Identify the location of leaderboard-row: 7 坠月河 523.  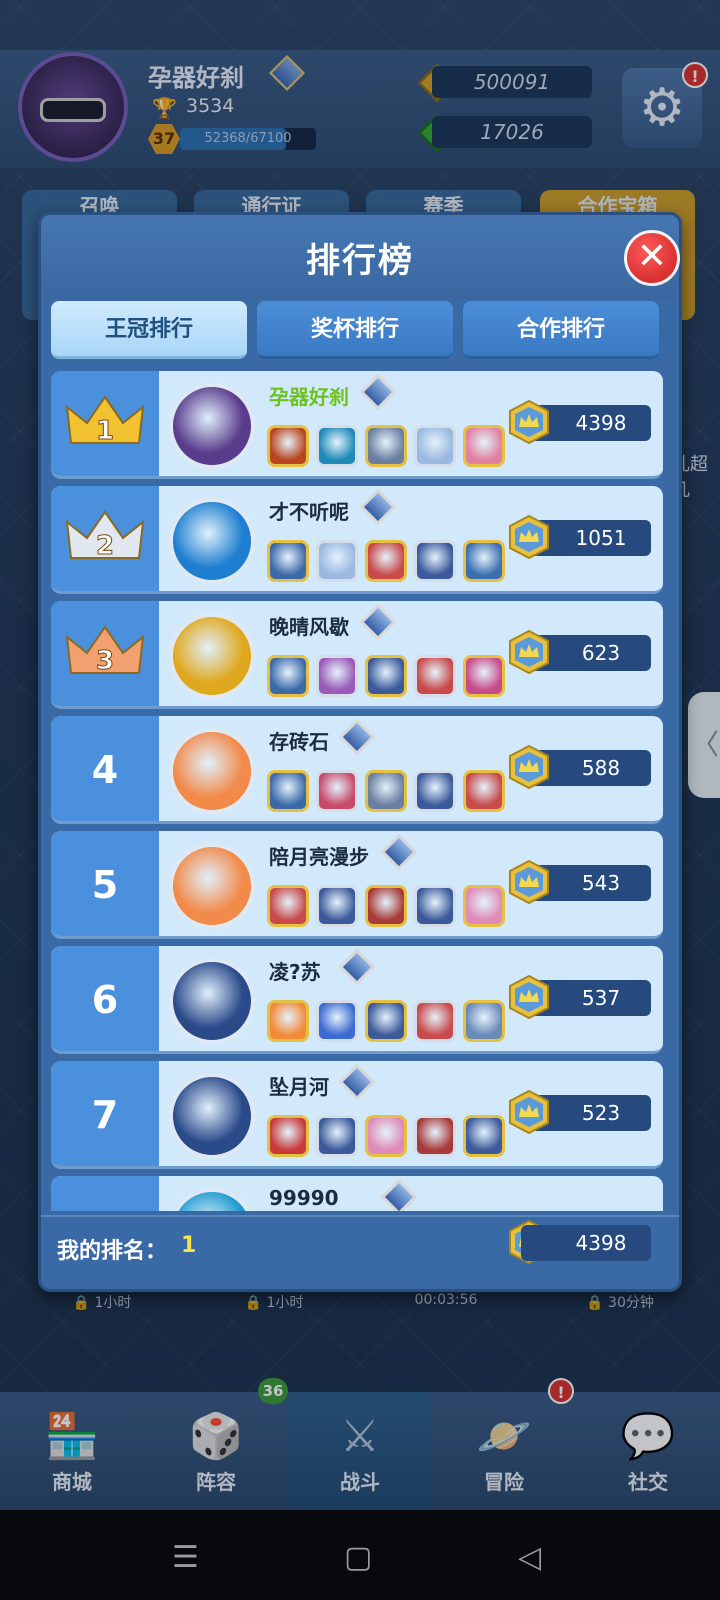
(357, 1115).